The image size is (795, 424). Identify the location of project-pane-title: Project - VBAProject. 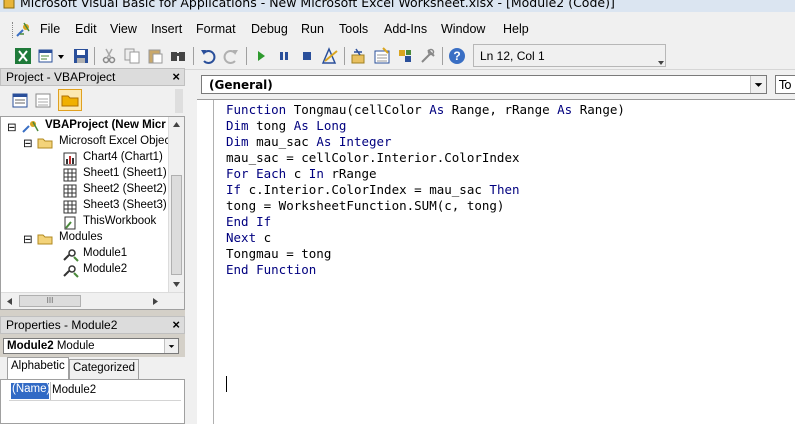
(61, 77).